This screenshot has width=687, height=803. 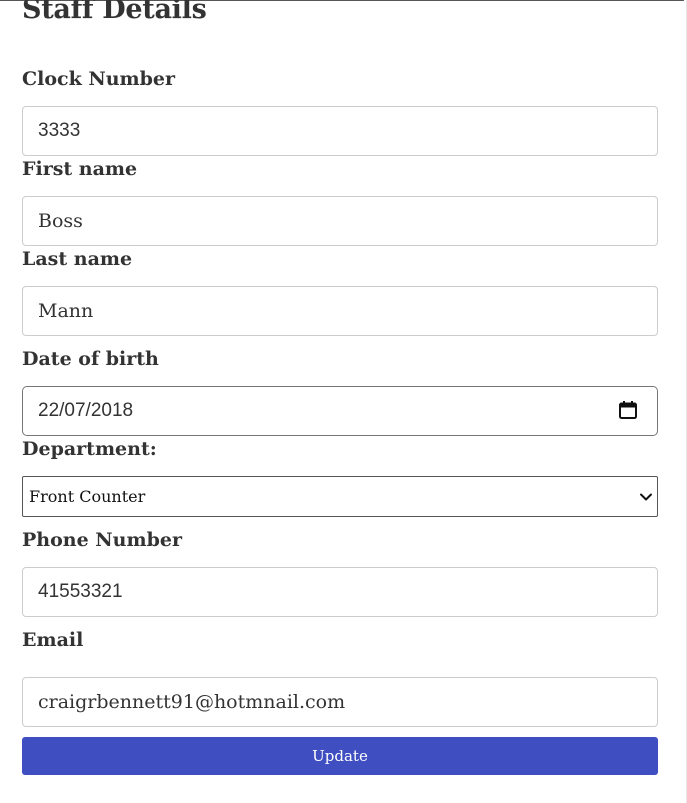 I want to click on phone-number-input: 41553321, so click(x=340, y=592).